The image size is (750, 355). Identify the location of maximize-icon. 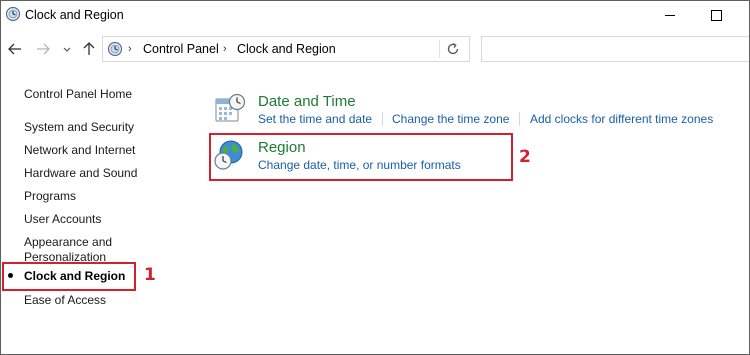
(716, 15).